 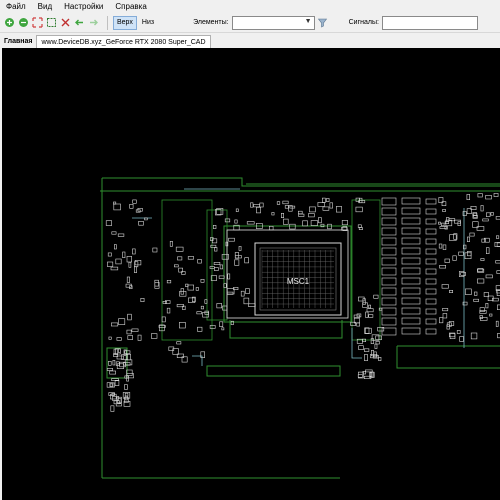 I want to click on menu-help: Справка, so click(x=130, y=6).